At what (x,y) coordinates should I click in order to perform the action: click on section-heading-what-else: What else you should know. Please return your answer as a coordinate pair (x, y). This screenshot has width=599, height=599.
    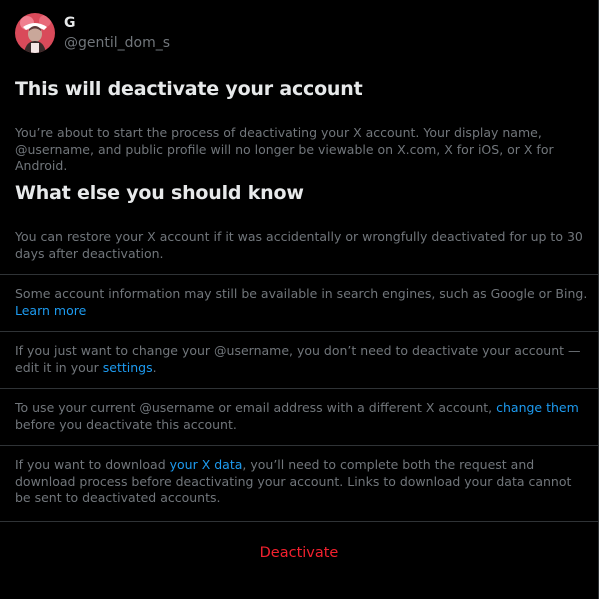
    Looking at the image, I should click on (159, 193).